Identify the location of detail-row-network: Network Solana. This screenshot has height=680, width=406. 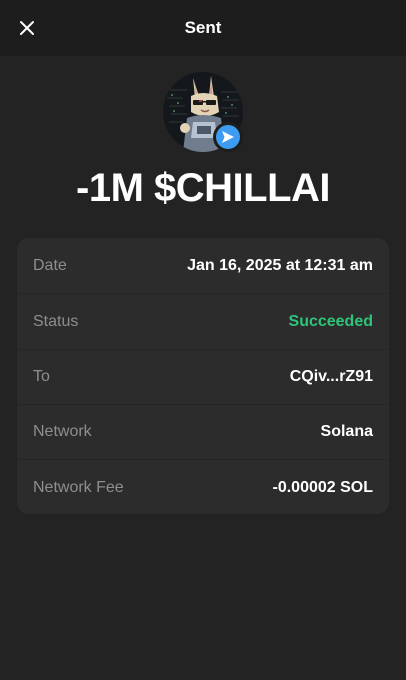
(203, 431).